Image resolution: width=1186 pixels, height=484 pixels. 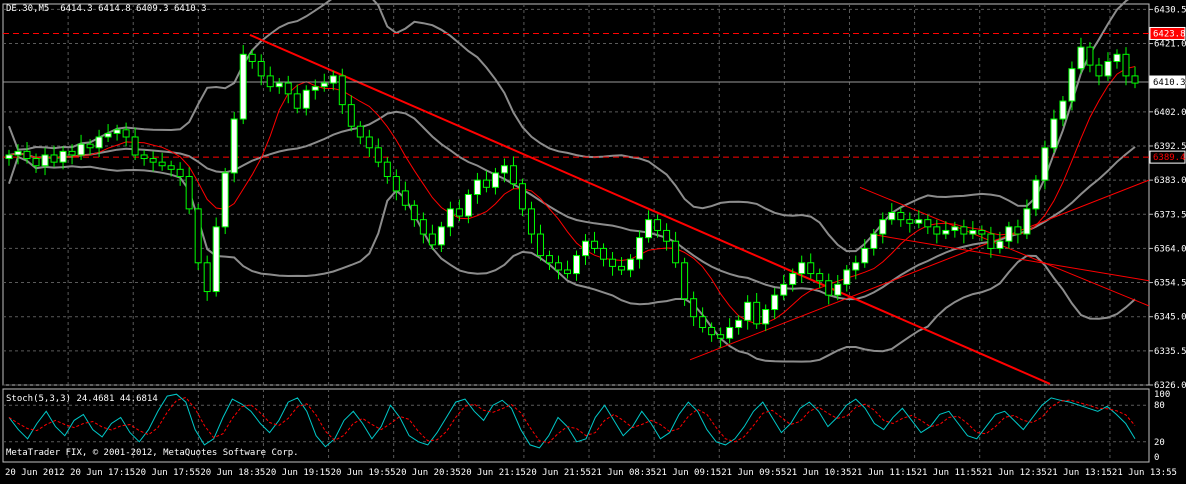 I want to click on time-label: 21 Jun 12:35, so click(x=1014, y=473).